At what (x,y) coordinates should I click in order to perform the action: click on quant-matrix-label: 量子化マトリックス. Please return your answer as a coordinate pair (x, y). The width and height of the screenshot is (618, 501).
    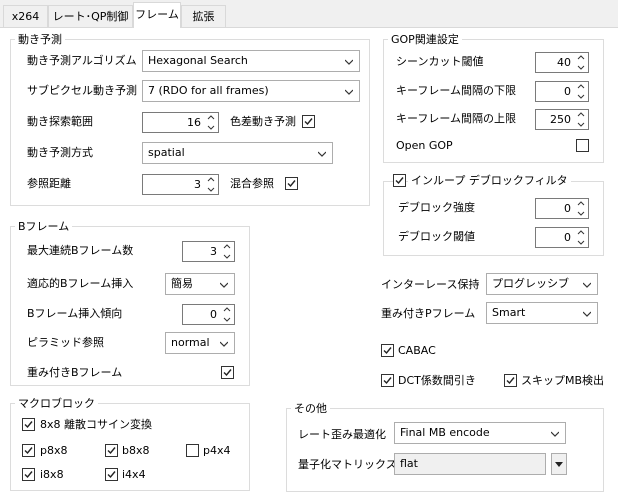
    Looking at the image, I should click on (347, 464).